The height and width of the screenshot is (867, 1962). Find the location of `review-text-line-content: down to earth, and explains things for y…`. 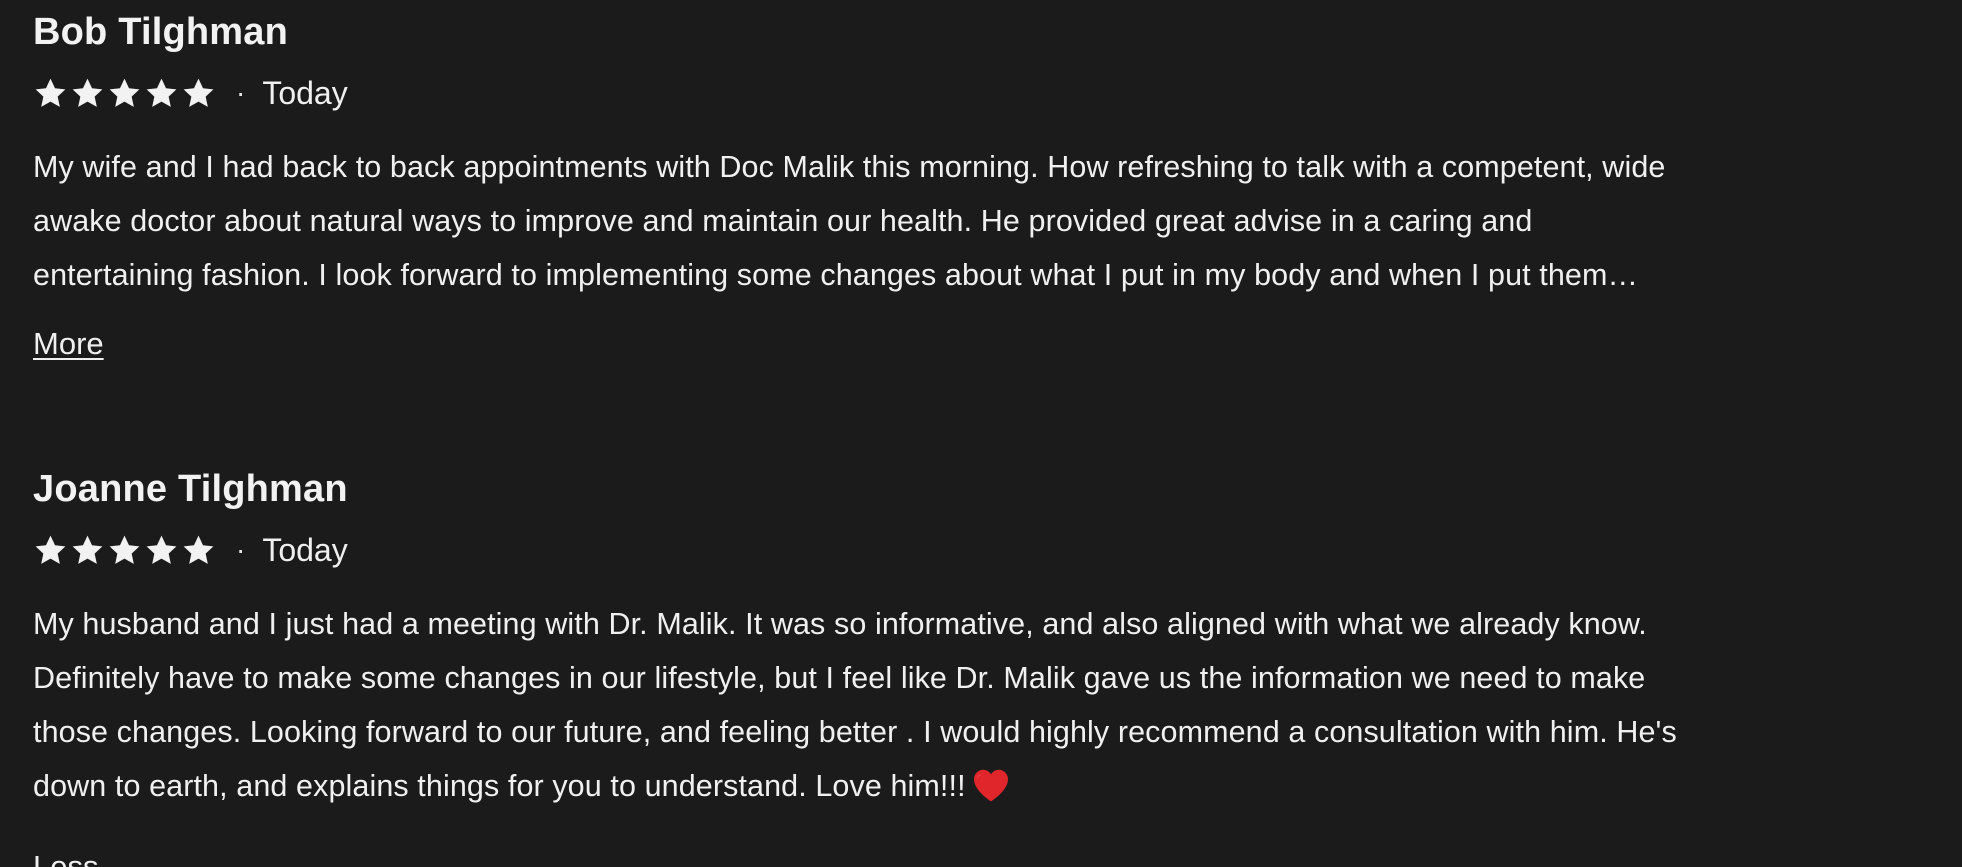

review-text-line-content: down to earth, and explains things for y… is located at coordinates (499, 786).